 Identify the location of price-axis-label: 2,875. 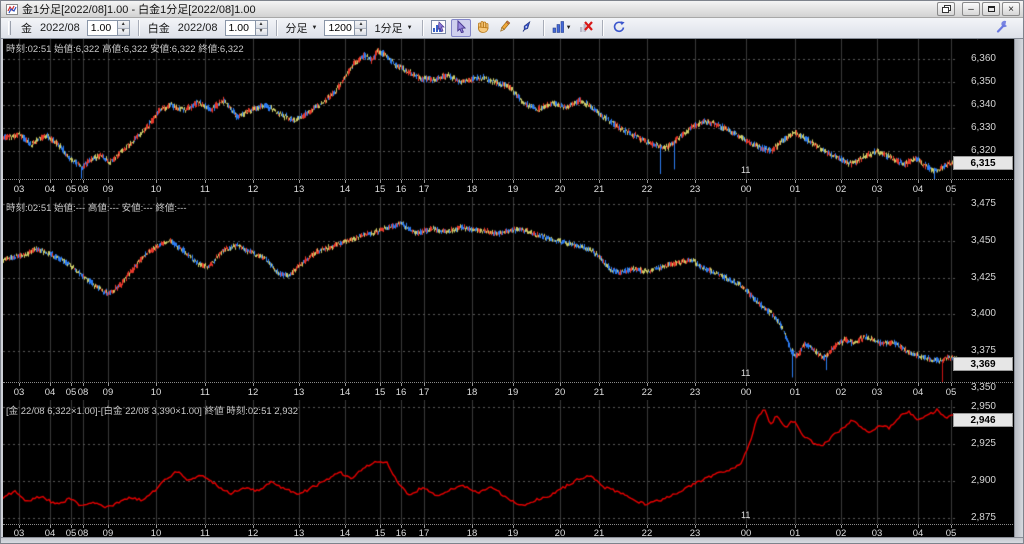
(983, 517).